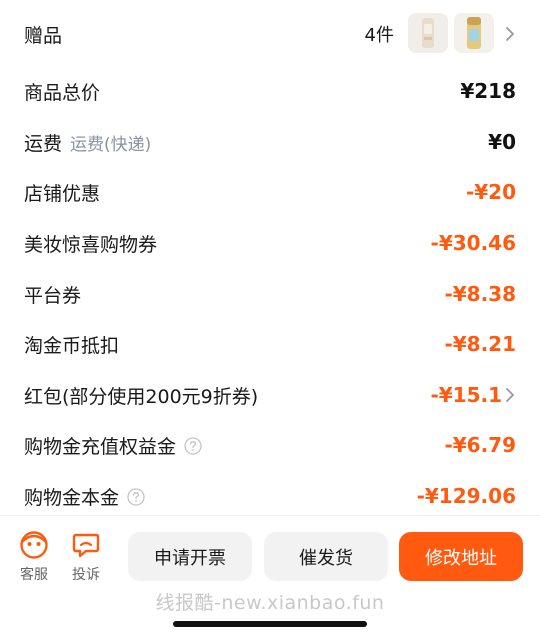 Image resolution: width=540 pixels, height=639 pixels. What do you see at coordinates (490, 192) in the screenshot?
I see `store-discount-value: -¥20` at bounding box center [490, 192].